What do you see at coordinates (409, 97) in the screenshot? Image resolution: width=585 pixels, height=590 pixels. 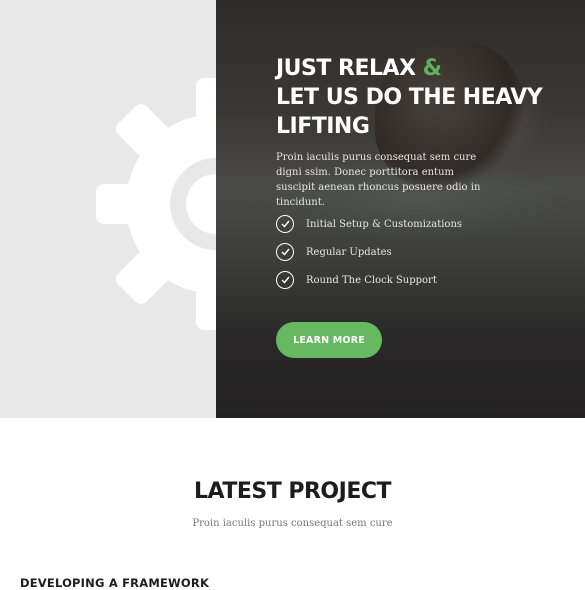 I see `hero-title-line2: LET US DO THE HEAVY` at bounding box center [409, 97].